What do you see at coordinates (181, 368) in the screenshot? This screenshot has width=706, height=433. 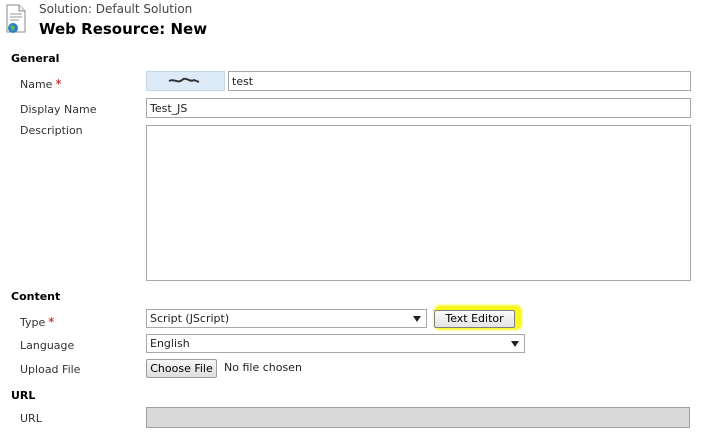 I see `choose-file-button: Choose File` at bounding box center [181, 368].